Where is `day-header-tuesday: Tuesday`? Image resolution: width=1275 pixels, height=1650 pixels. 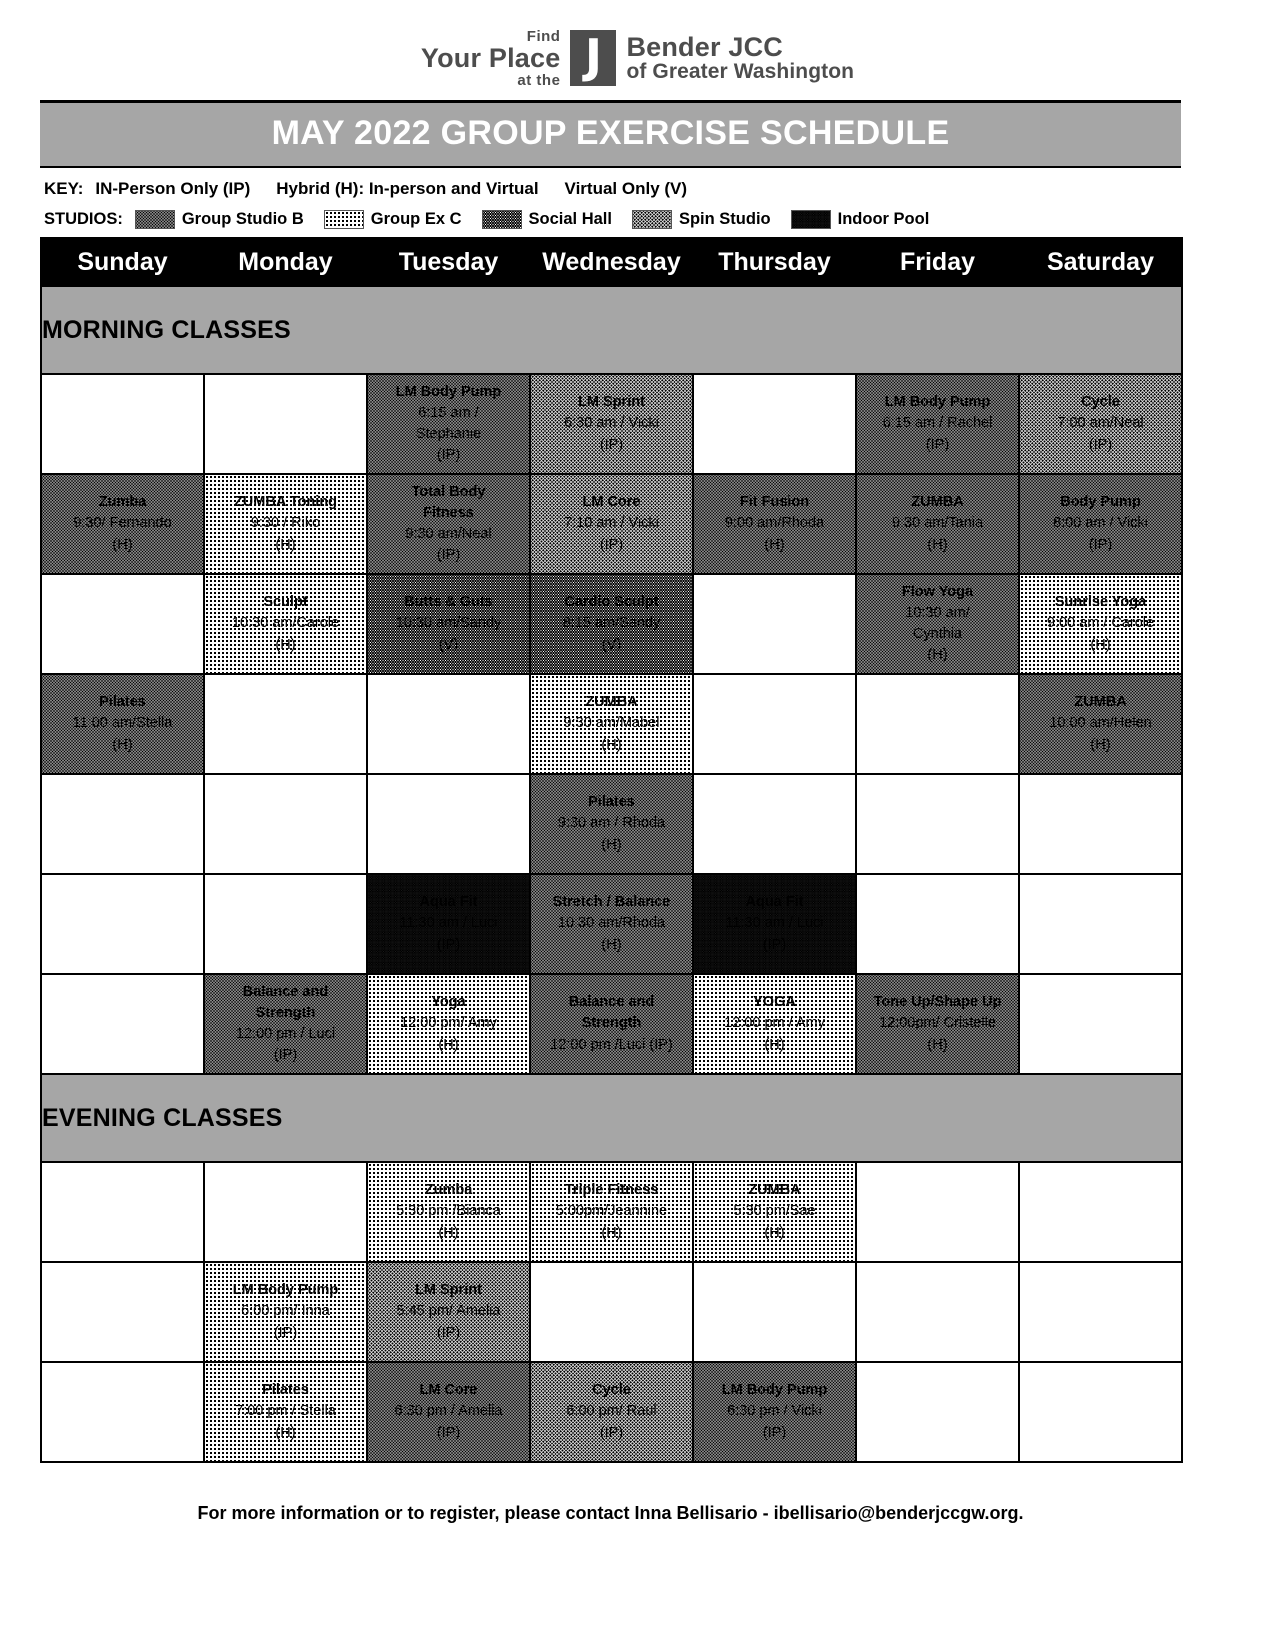 day-header-tuesday: Tuesday is located at coordinates (448, 262).